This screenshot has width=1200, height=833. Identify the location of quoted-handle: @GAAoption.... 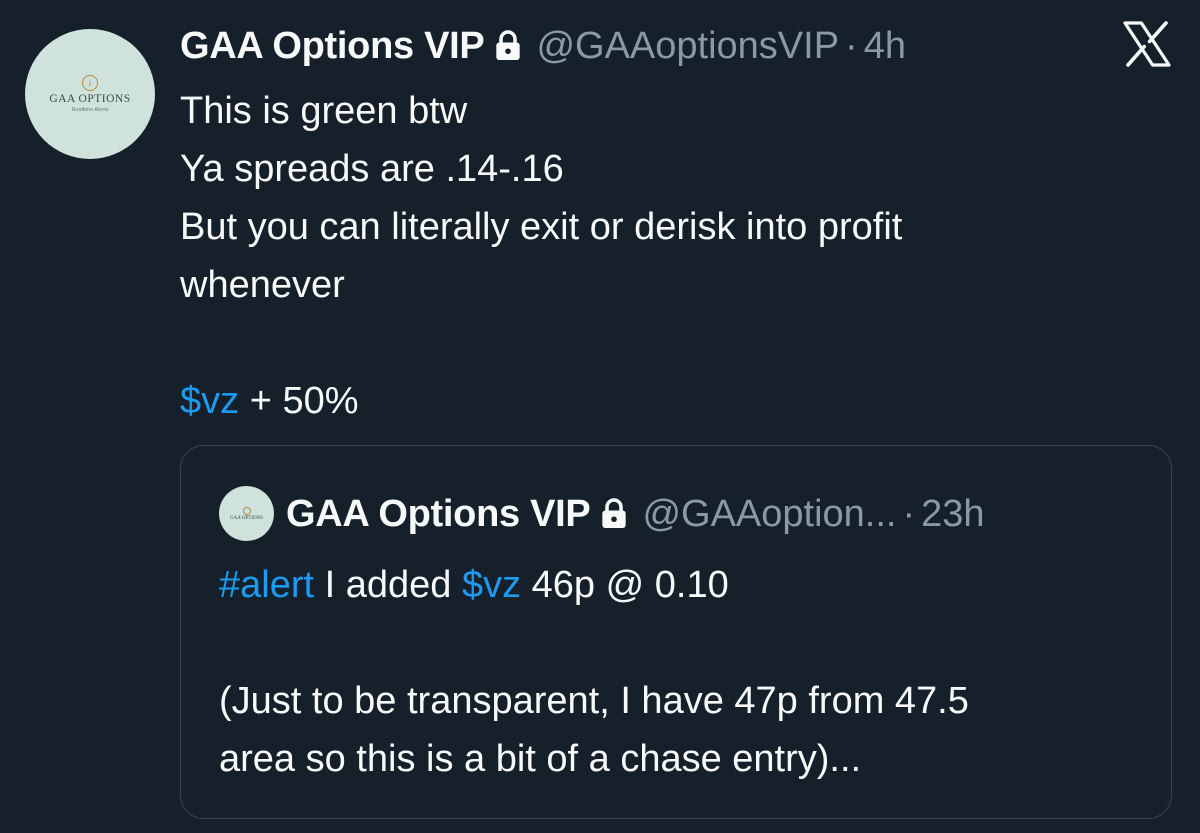
(769, 514).